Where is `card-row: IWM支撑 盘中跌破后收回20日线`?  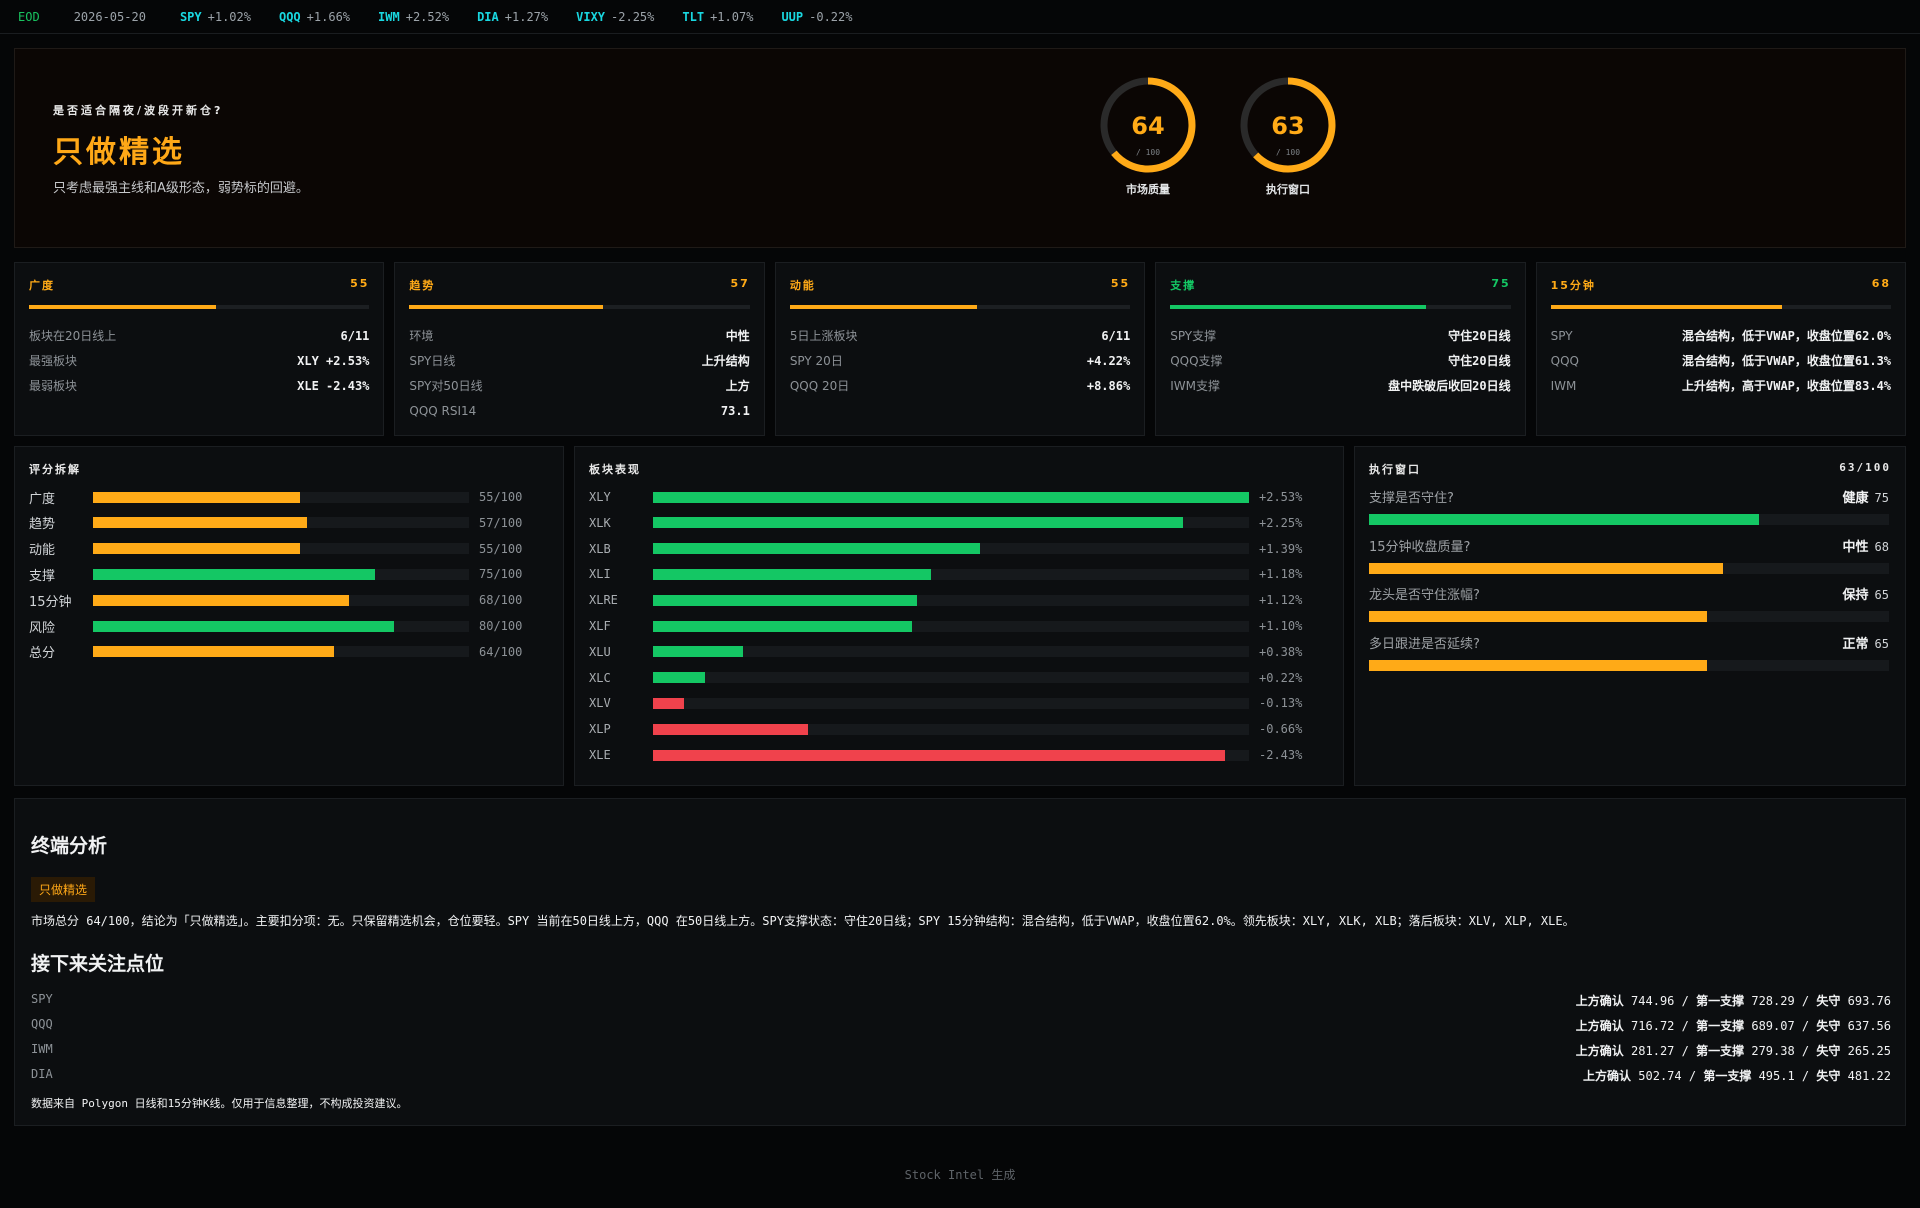
card-row: IWM支撑 盘中跌破后收回20日线 is located at coordinates (1340, 385).